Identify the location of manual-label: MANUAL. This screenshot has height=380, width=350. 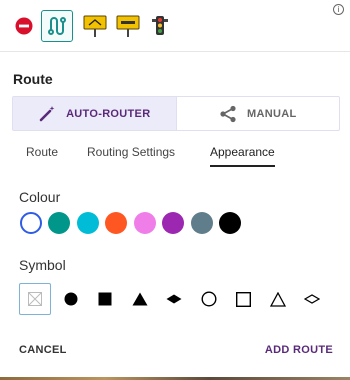
(272, 113).